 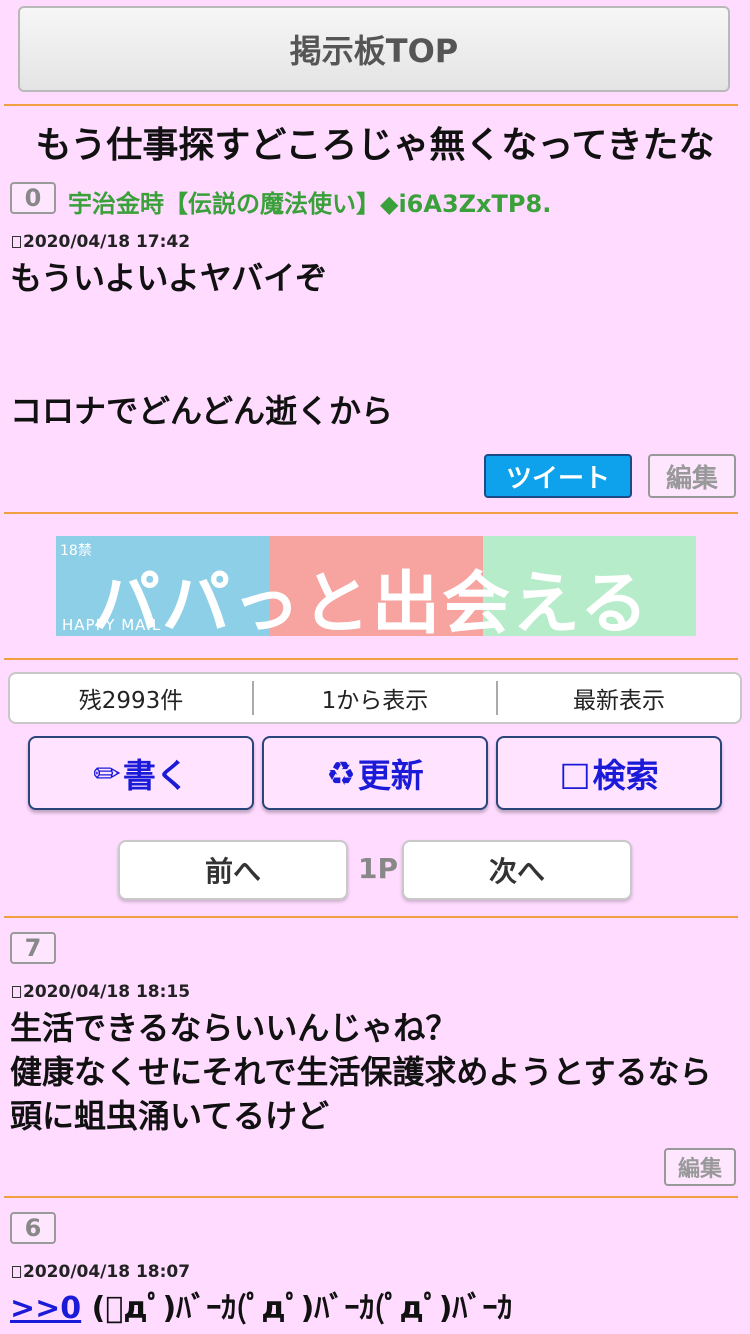 I want to click on refresh-button: ♻ 更新, so click(x=375, y=773).